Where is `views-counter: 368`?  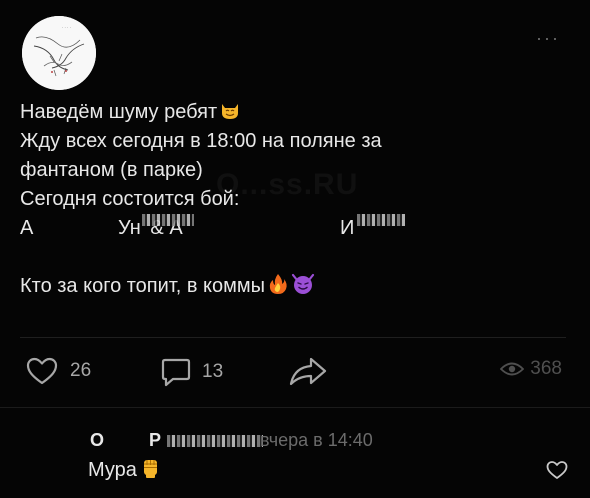 views-counter: 368 is located at coordinates (531, 369).